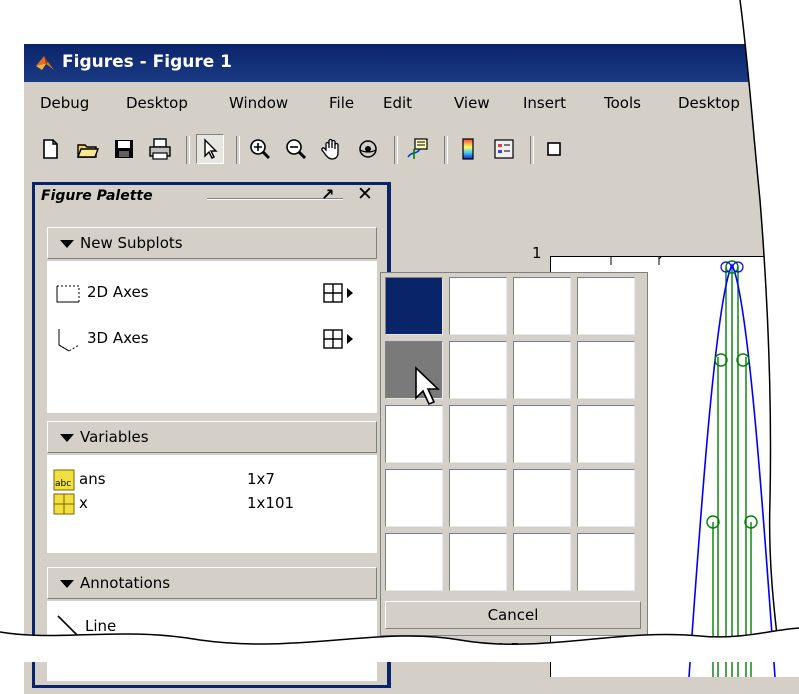 This screenshot has height=694, width=799. What do you see at coordinates (397, 103) in the screenshot?
I see `menu-edit: Edit` at bounding box center [397, 103].